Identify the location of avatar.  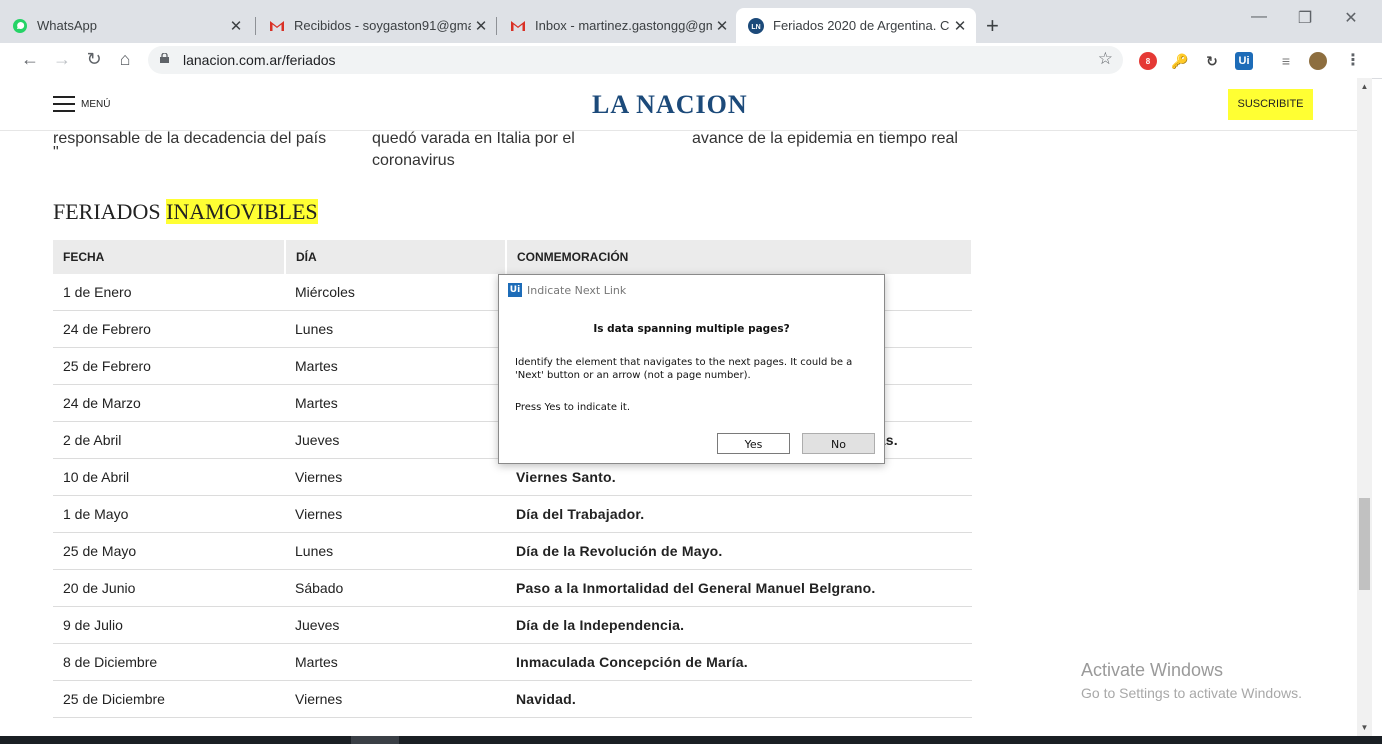
(1318, 61).